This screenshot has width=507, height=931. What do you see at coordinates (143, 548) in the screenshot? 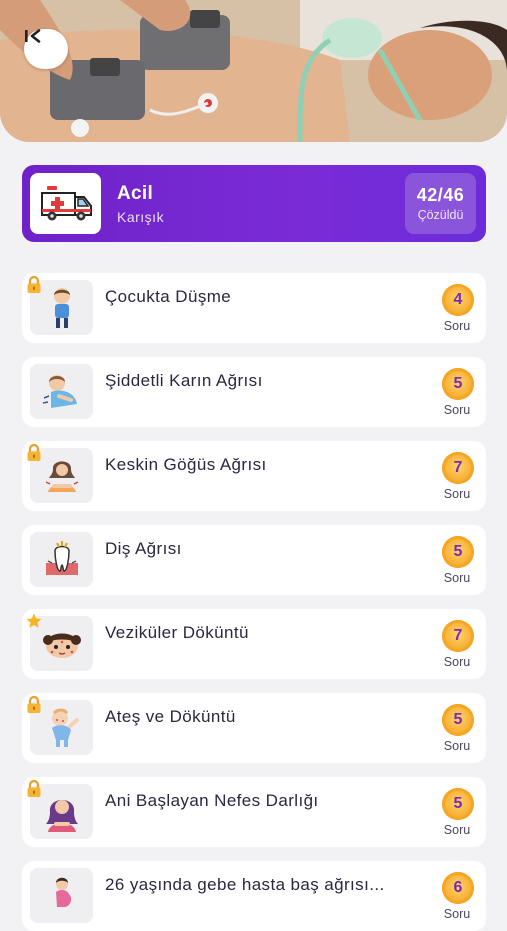
I see `lesson-title: Diş Ağrısı` at bounding box center [143, 548].